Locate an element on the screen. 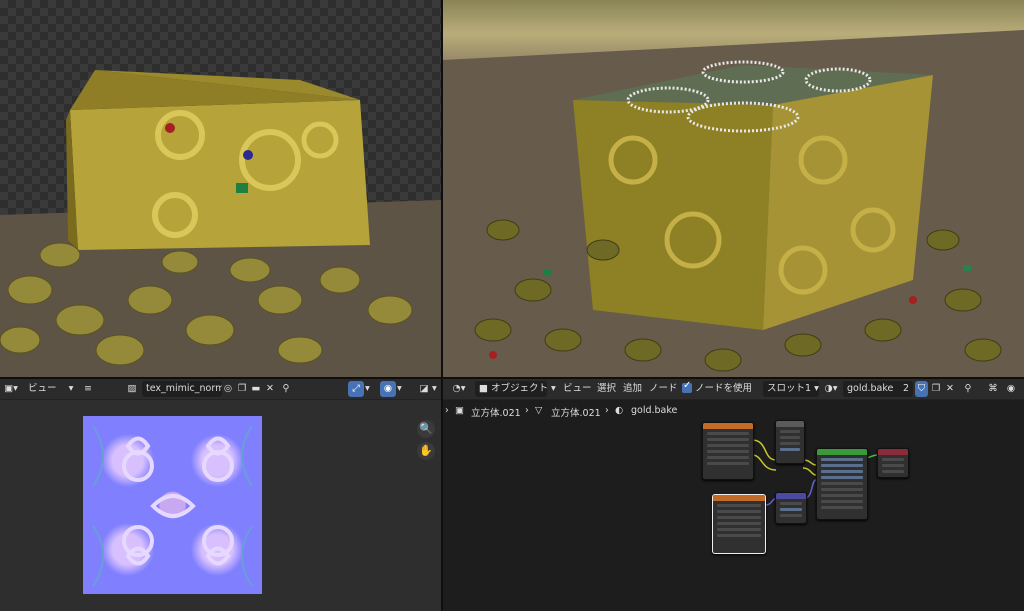 The image size is (1024, 611). object-mode-label: オブジェクト is located at coordinates (520, 388).